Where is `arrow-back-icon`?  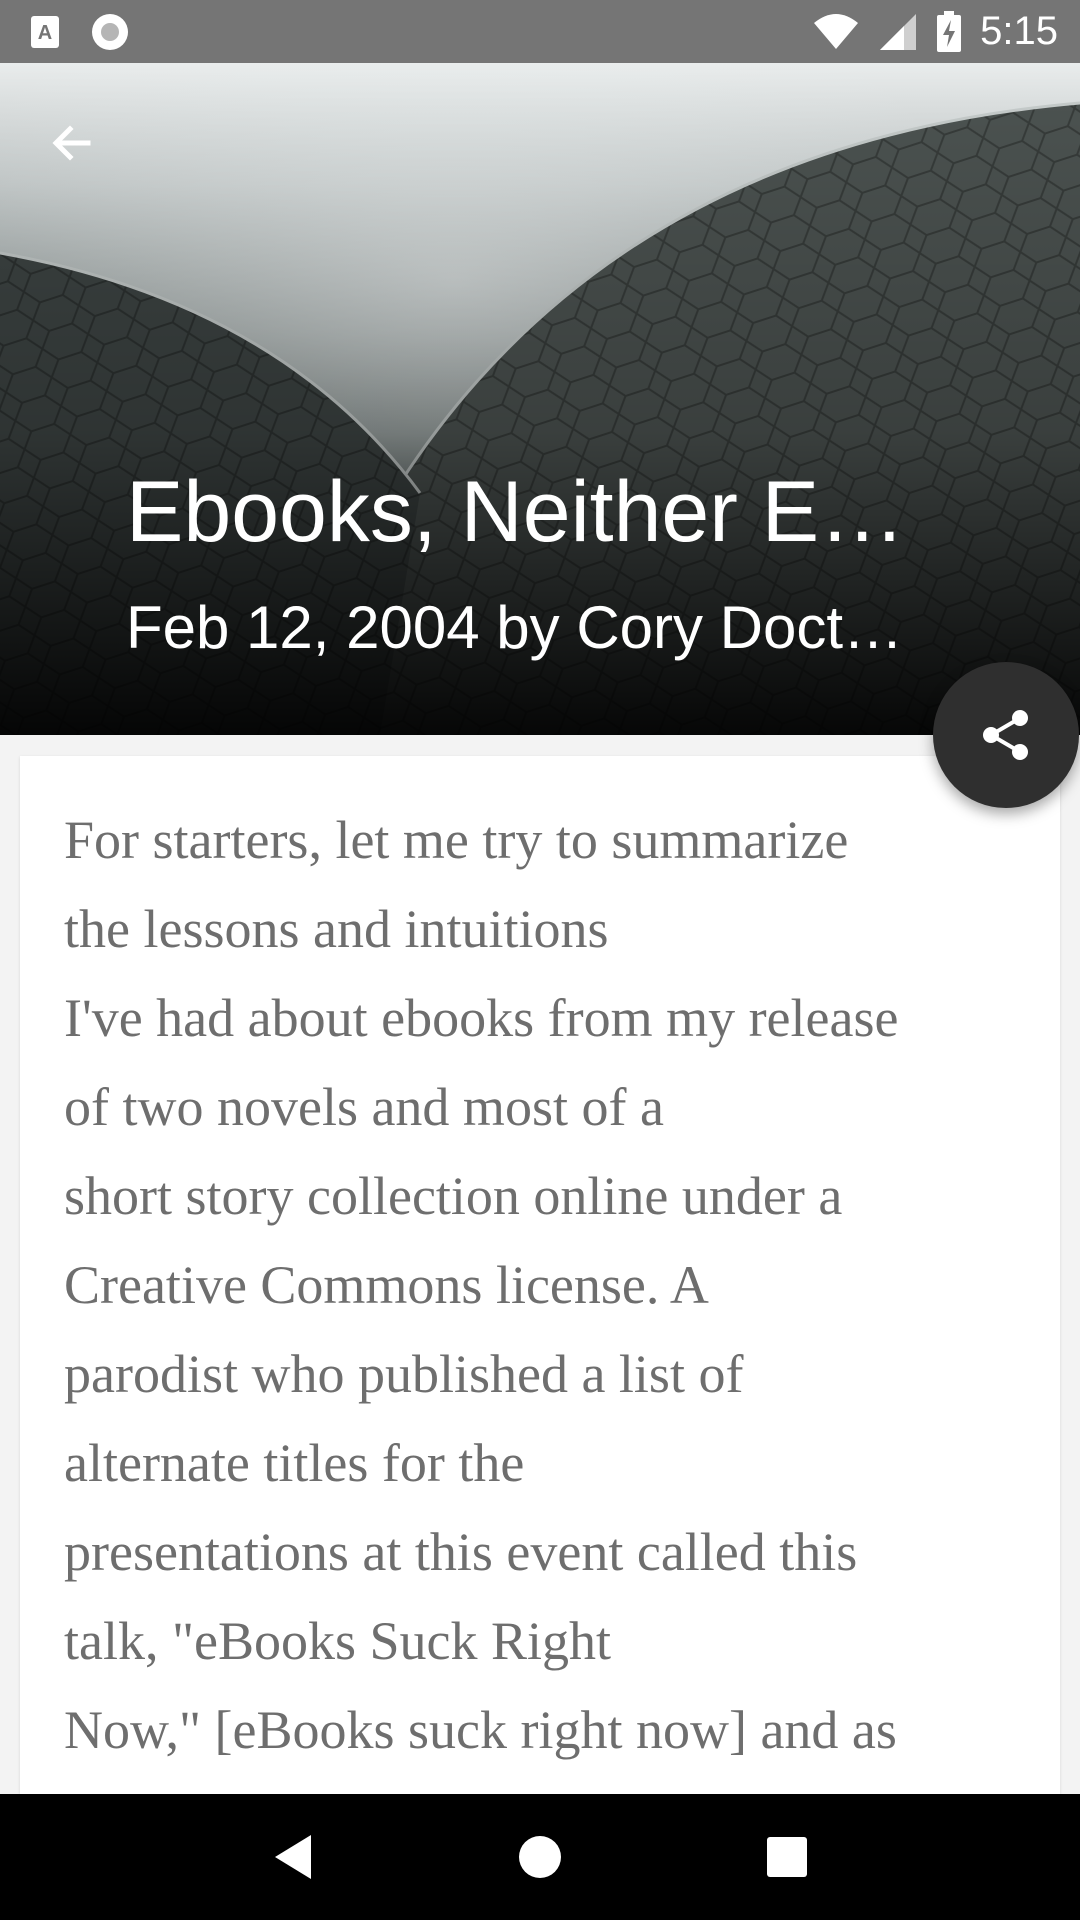
arrow-back-icon is located at coordinates (71, 143).